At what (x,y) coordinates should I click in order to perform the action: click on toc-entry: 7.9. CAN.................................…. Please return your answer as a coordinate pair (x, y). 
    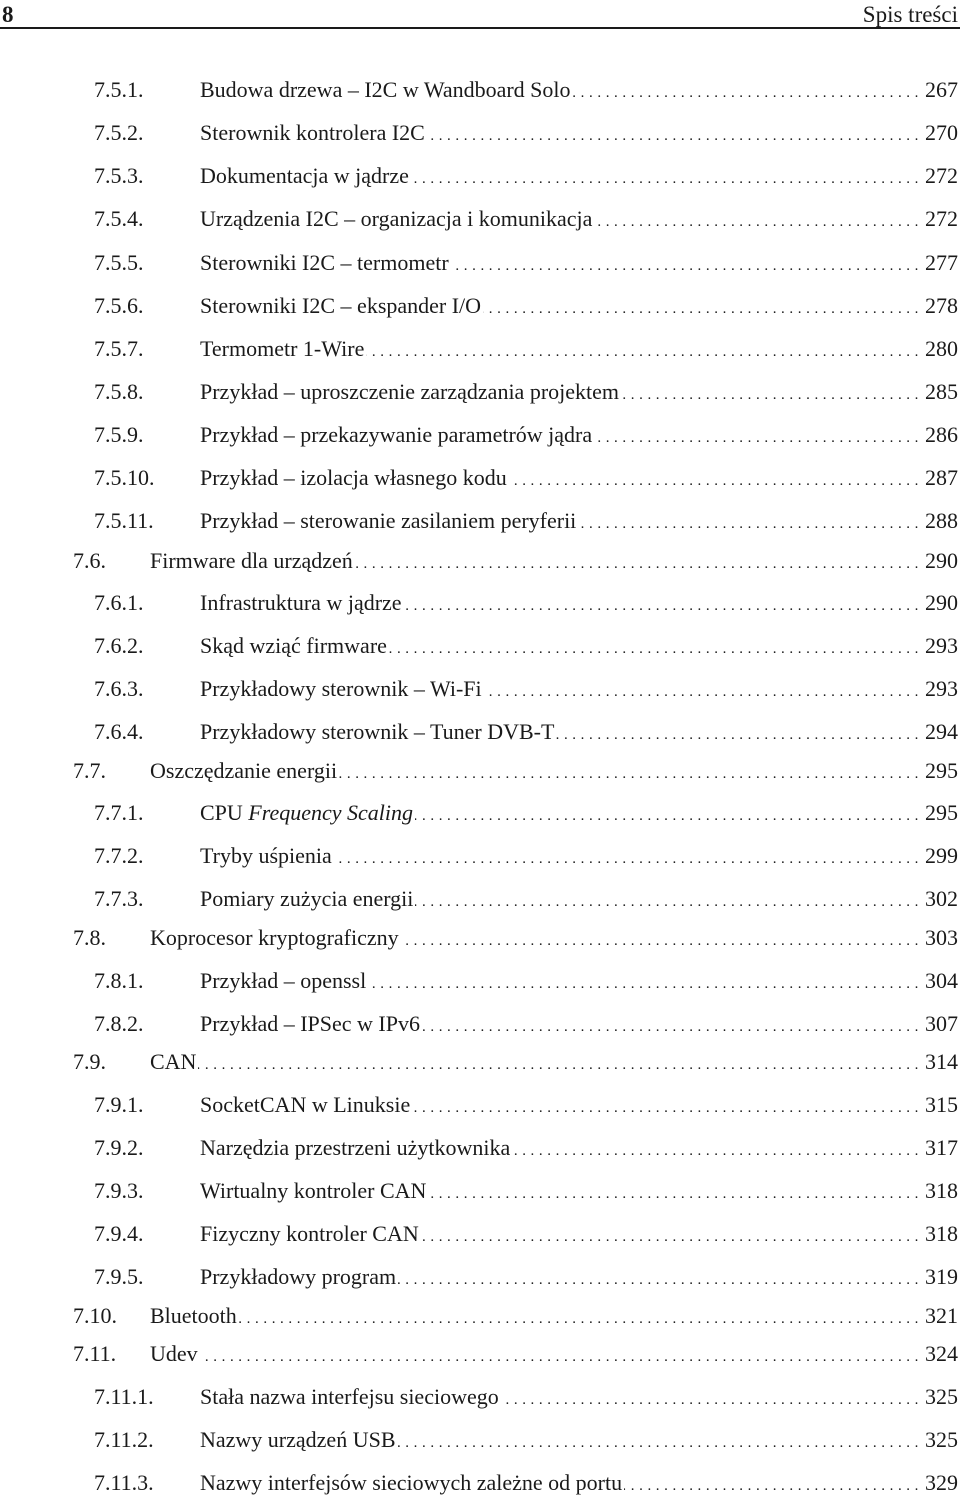
    Looking at the image, I should click on (480, 1062).